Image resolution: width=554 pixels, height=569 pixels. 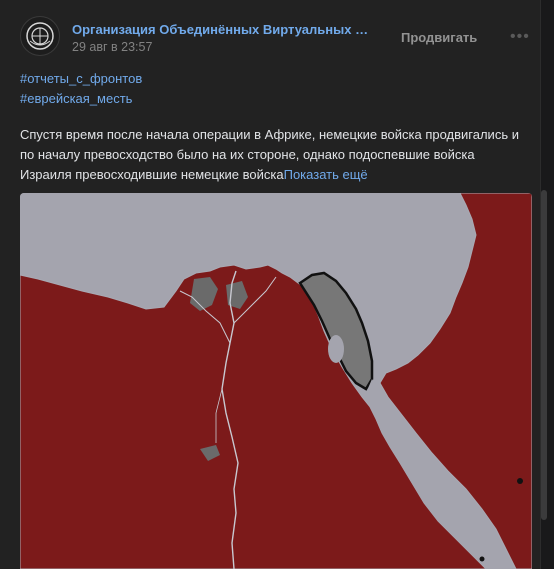 I want to click on post-date: 29 авг в 23:57, so click(x=112, y=47).